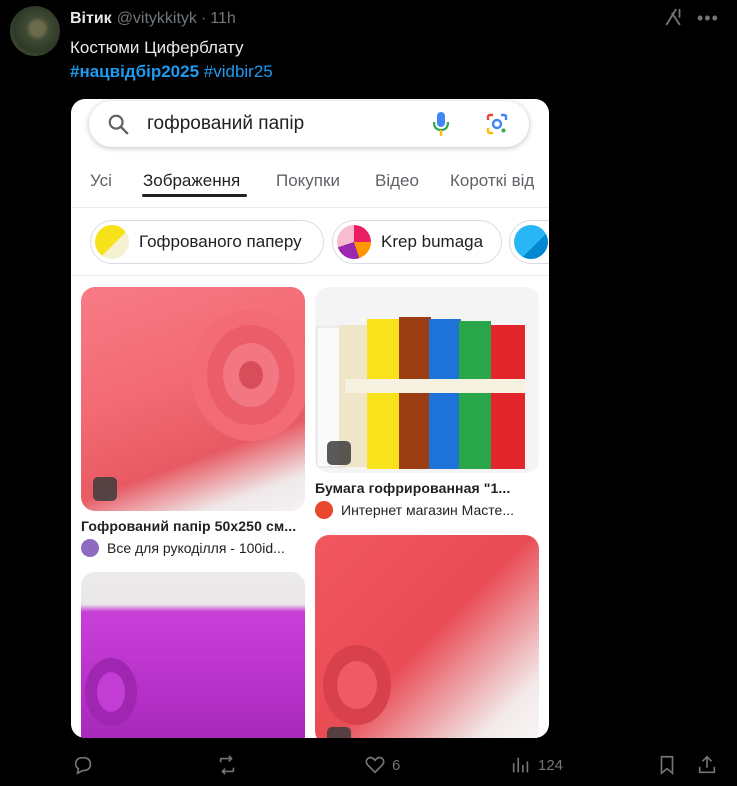  What do you see at coordinates (35, 31) in the screenshot?
I see `avatar` at bounding box center [35, 31].